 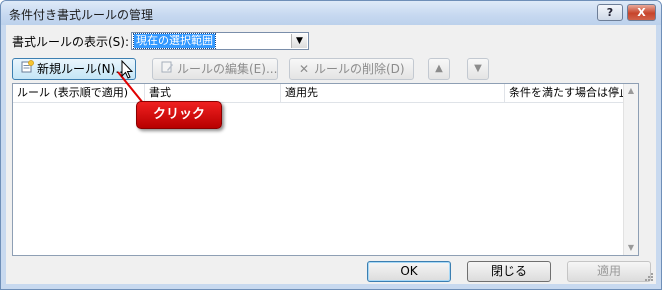 I want to click on annotation-pointer-line, so click(x=139, y=98).